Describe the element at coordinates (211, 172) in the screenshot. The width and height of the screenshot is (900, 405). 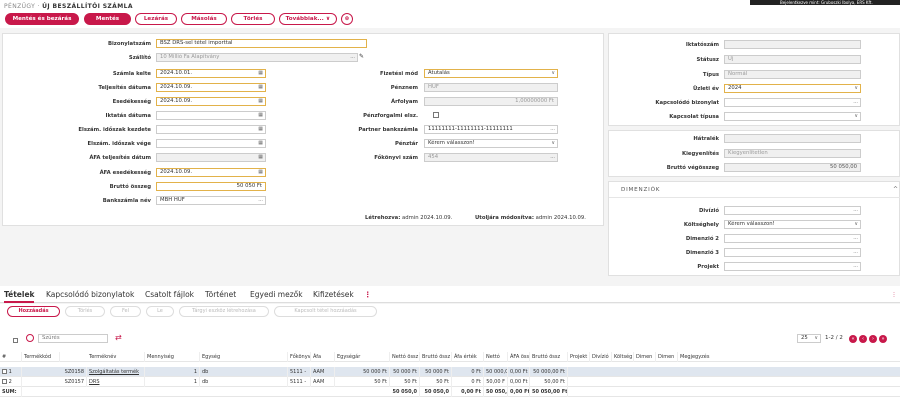
I see `vat-due-input: 2024.10.09. ▦` at that location.